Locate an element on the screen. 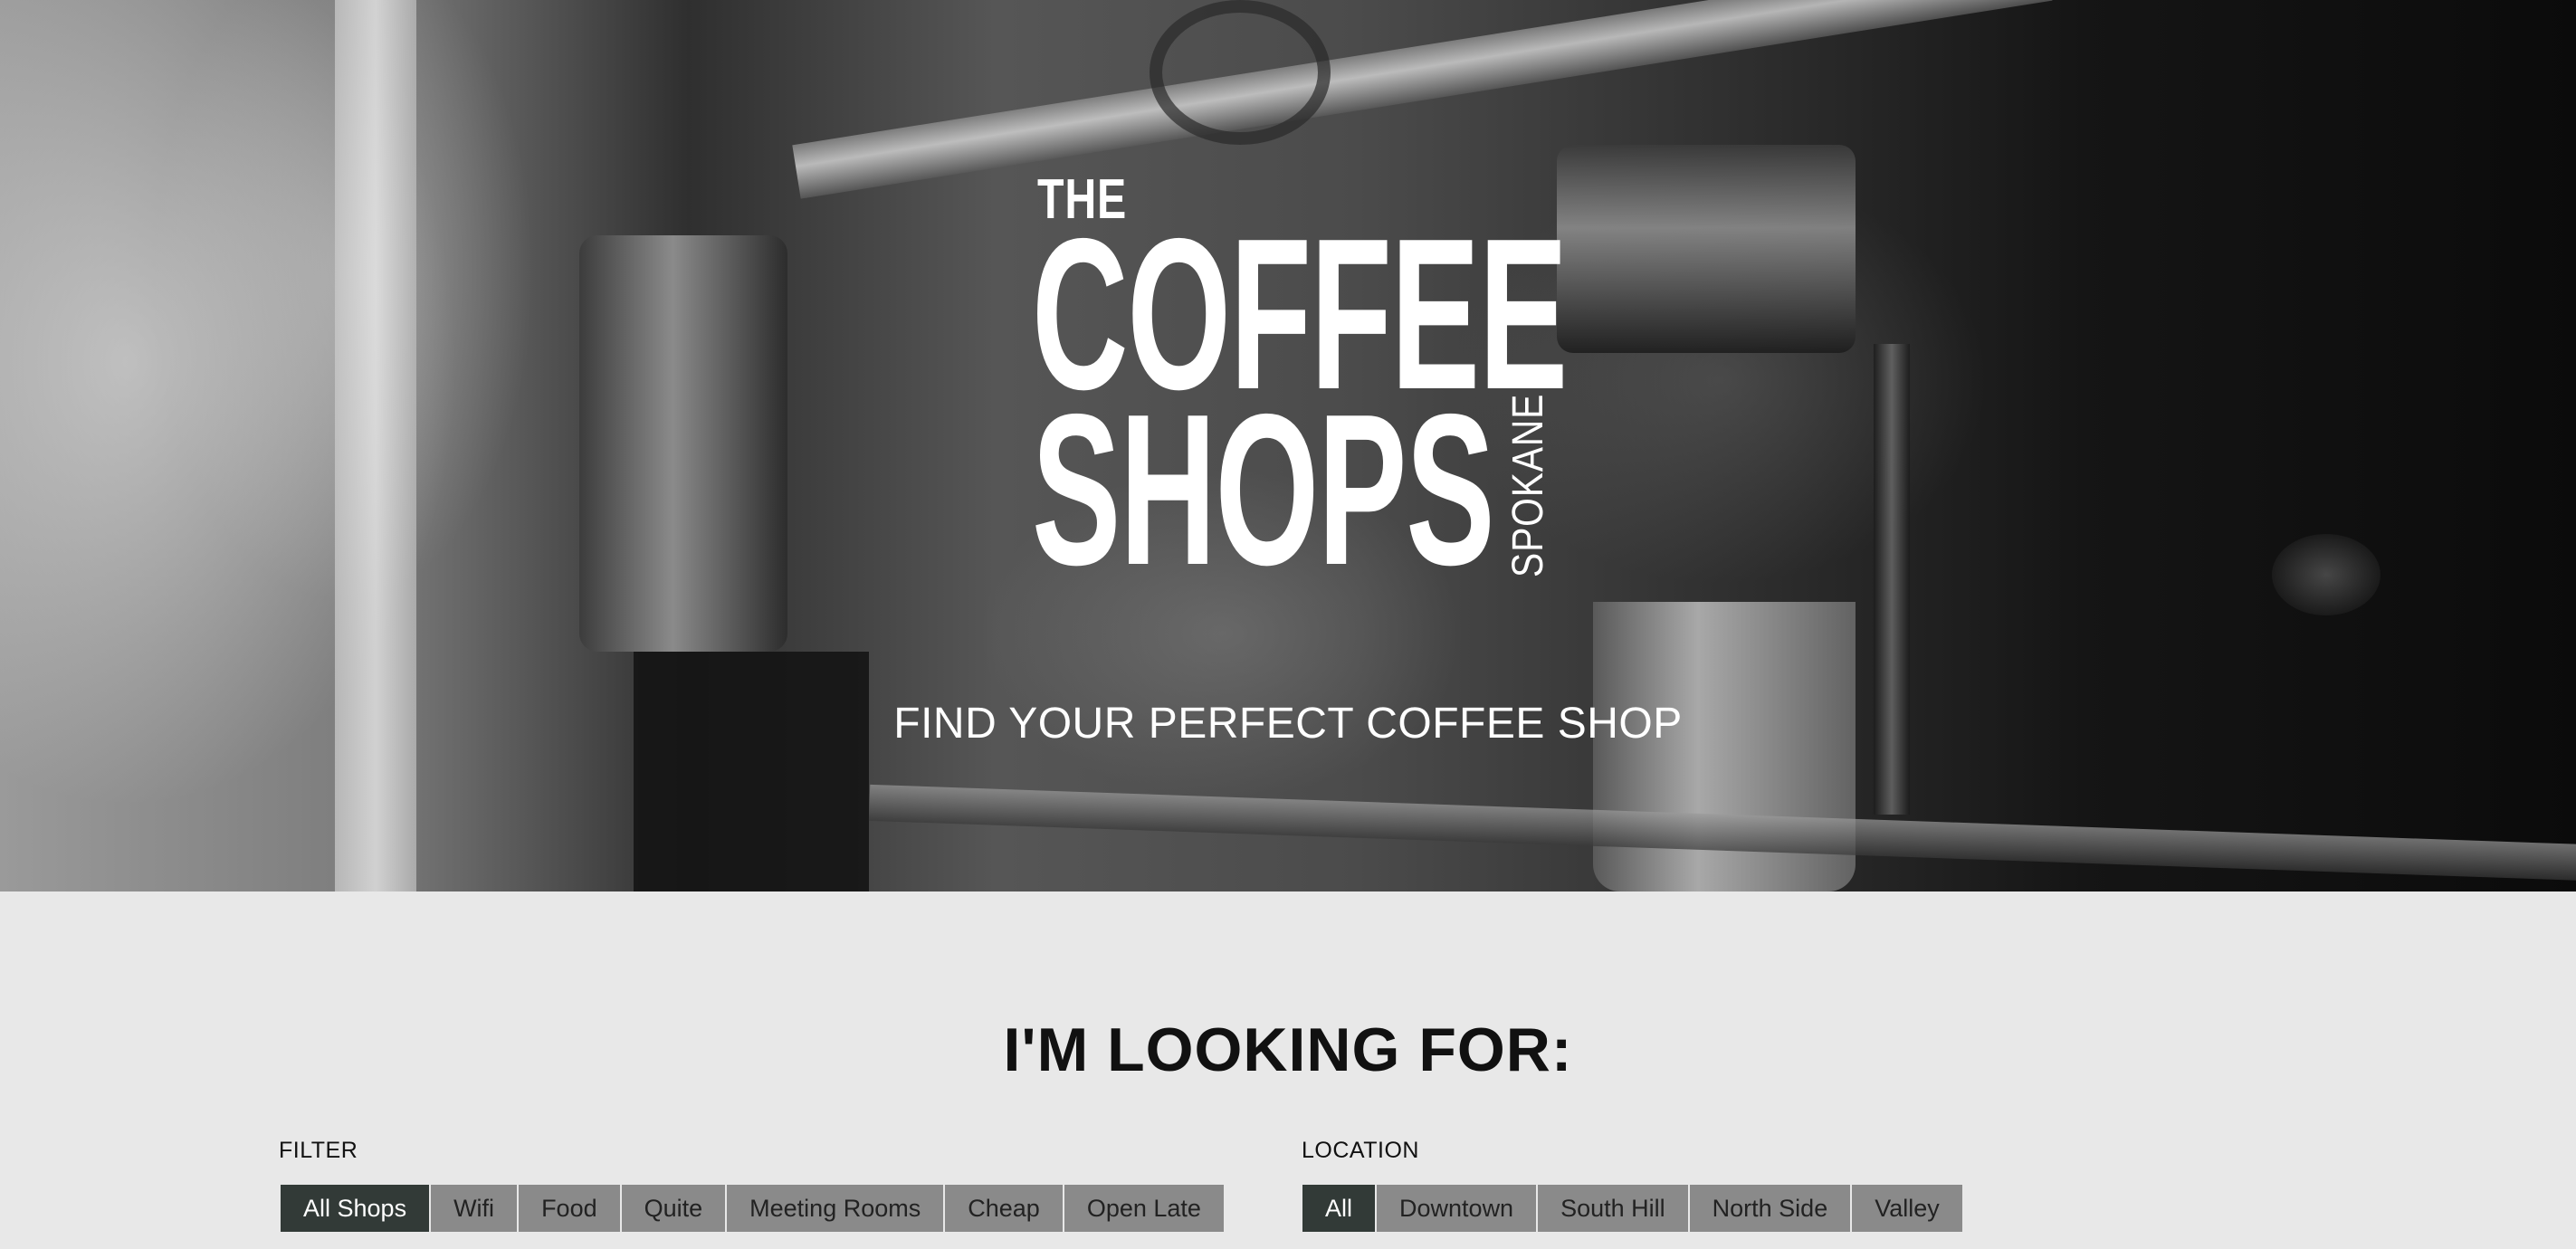 The height and width of the screenshot is (1249, 2576). location-button-all: All is located at coordinates (1340, 1208).